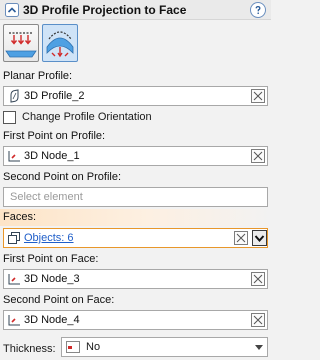 This screenshot has height=360, width=320. Describe the element at coordinates (135, 96) in the screenshot. I see `planar-profile-field: 3D Profile_2` at that location.